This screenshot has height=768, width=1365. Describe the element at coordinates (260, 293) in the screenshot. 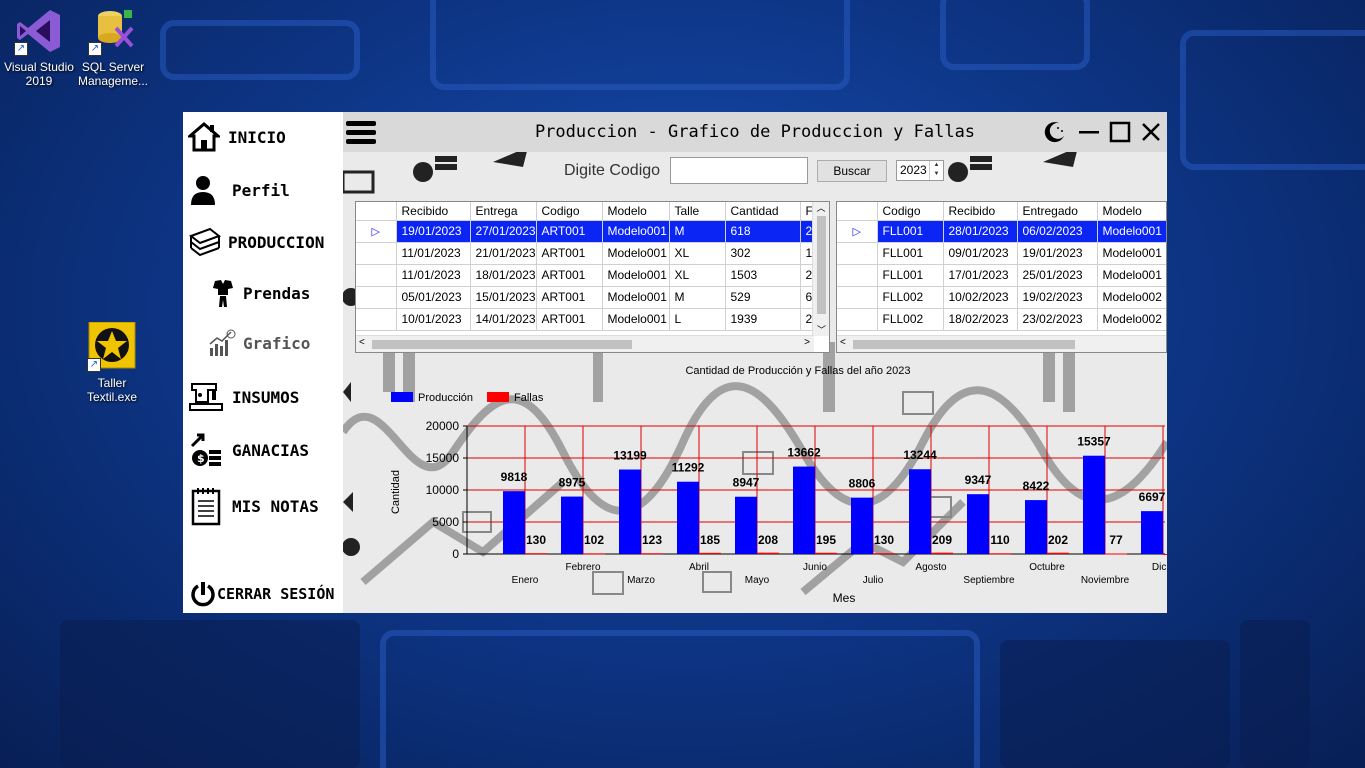

I see `sidebar-item-prendas: Prendas` at that location.